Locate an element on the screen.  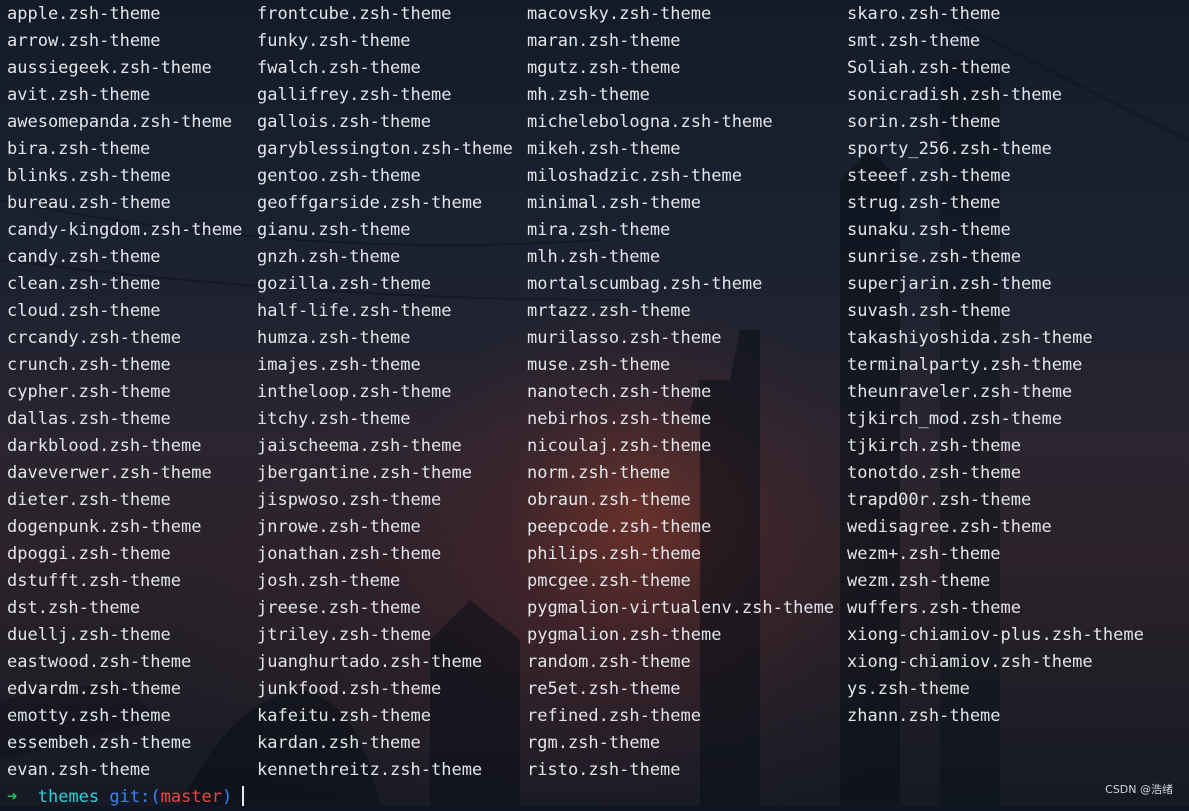
theme-file-entry: jaischeema.zsh-theme is located at coordinates (359, 446).